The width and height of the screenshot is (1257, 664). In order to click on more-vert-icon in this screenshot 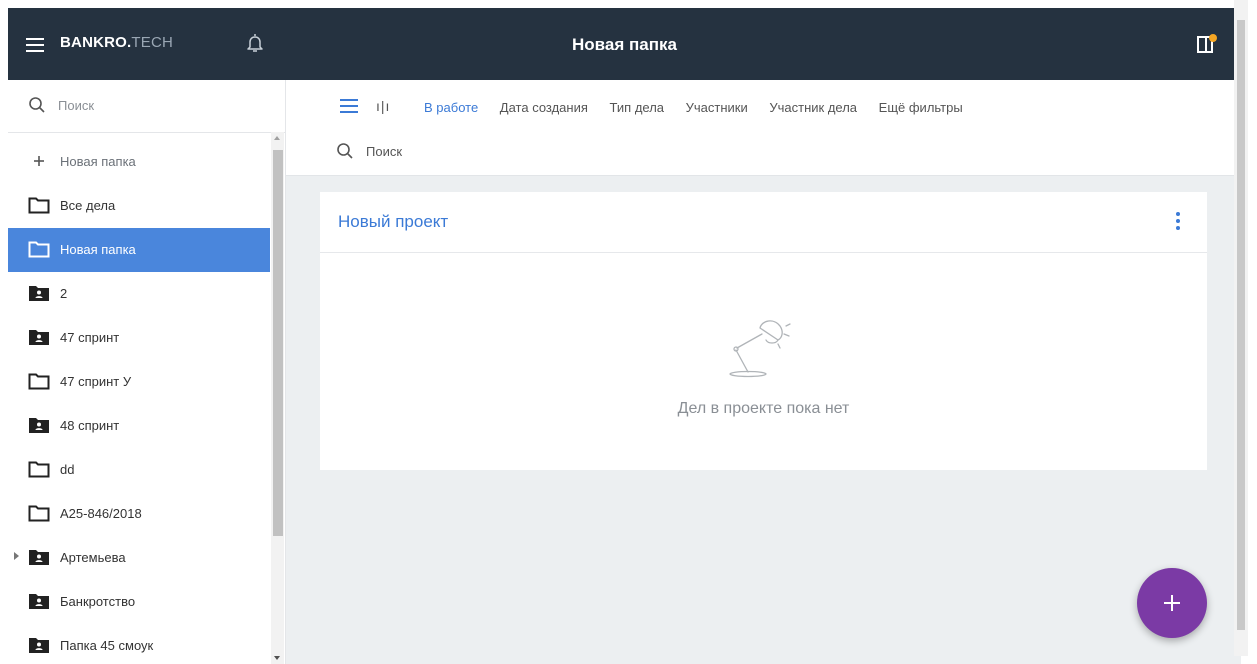, I will do `click(1178, 222)`.